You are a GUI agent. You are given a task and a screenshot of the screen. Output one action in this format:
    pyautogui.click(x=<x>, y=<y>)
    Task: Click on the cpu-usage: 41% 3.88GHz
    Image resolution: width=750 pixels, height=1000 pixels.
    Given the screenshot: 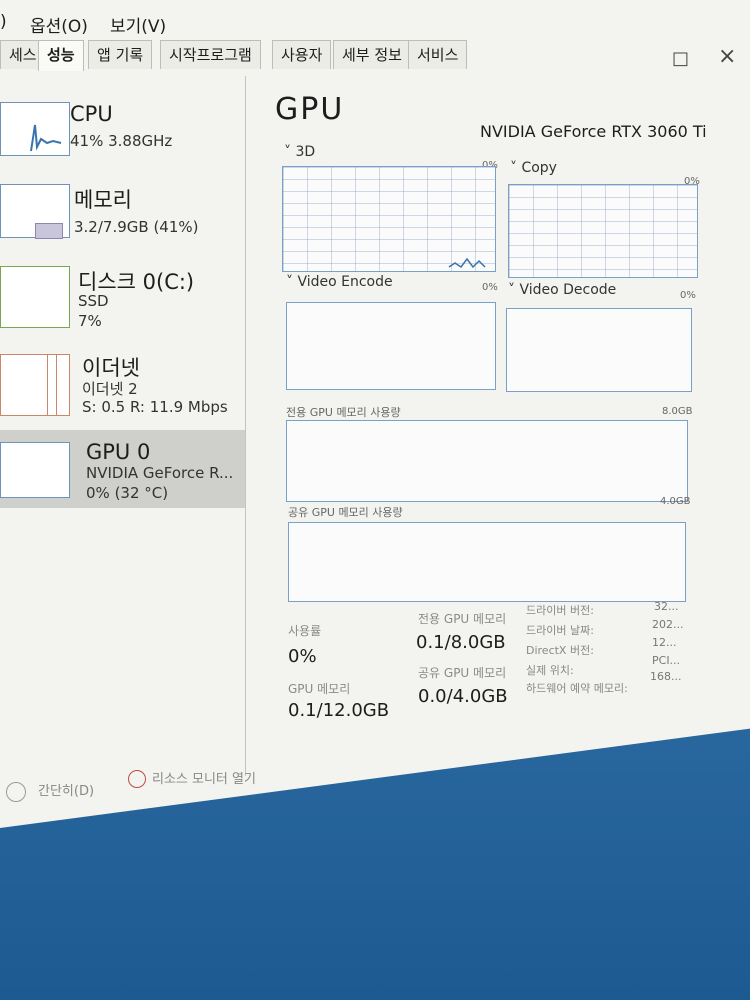 What is the action you would take?
    pyautogui.click(x=121, y=141)
    